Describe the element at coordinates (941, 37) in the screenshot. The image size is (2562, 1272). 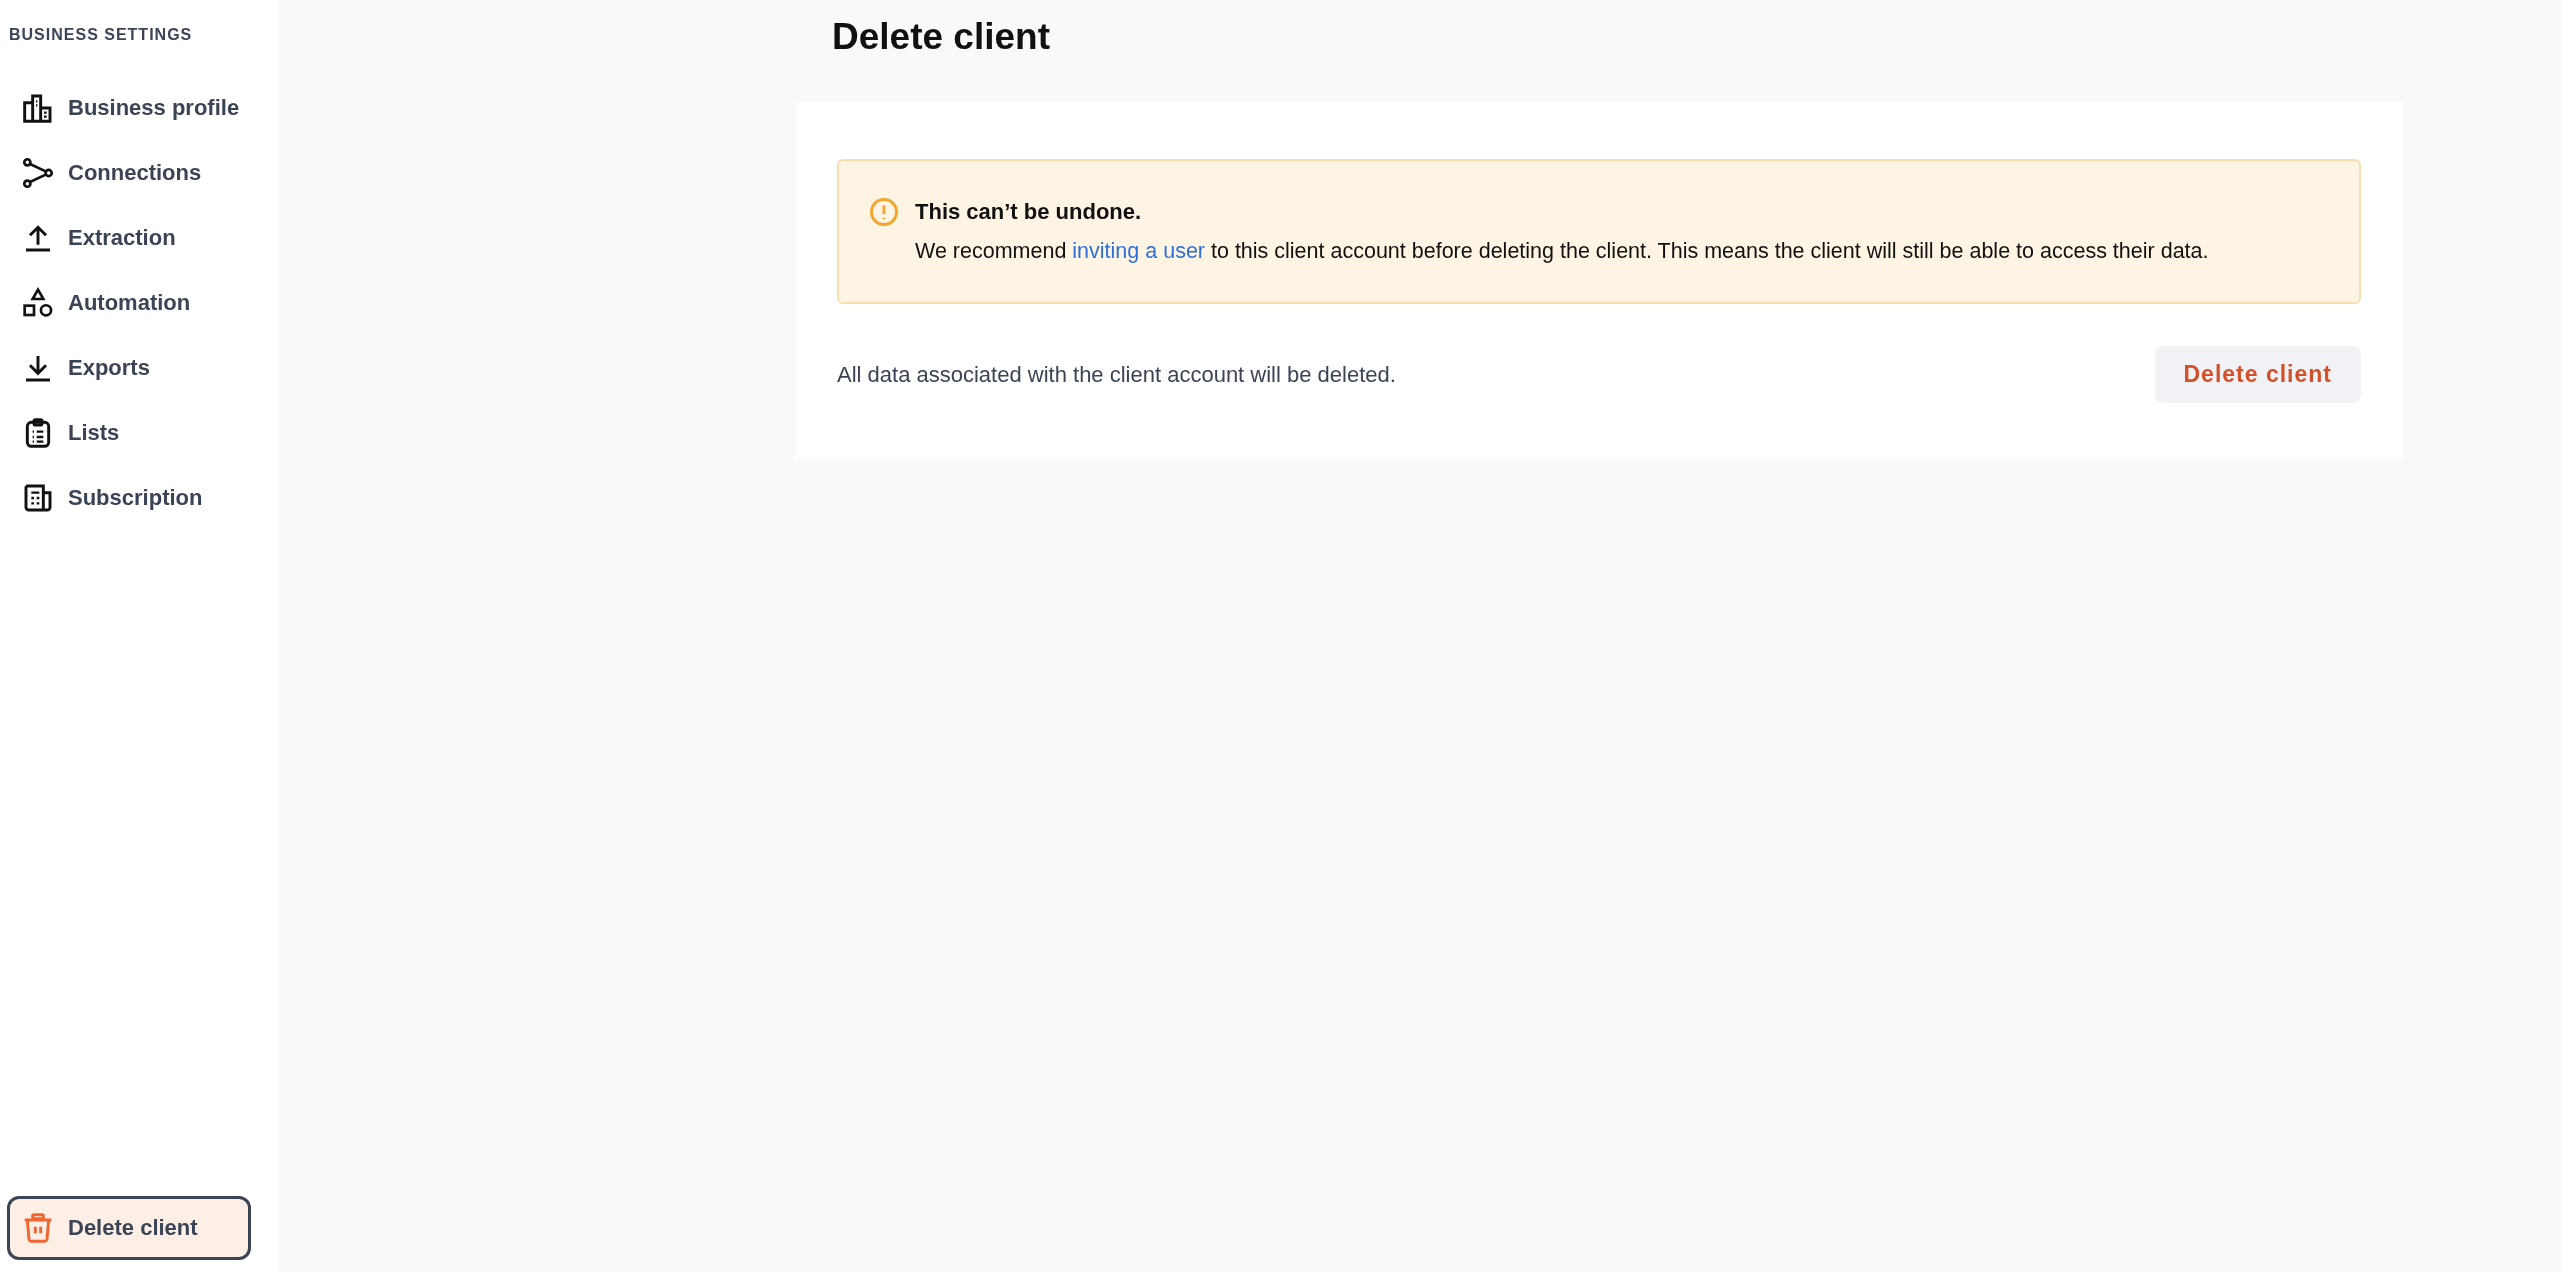
I see `page-title: Delete client` at that location.